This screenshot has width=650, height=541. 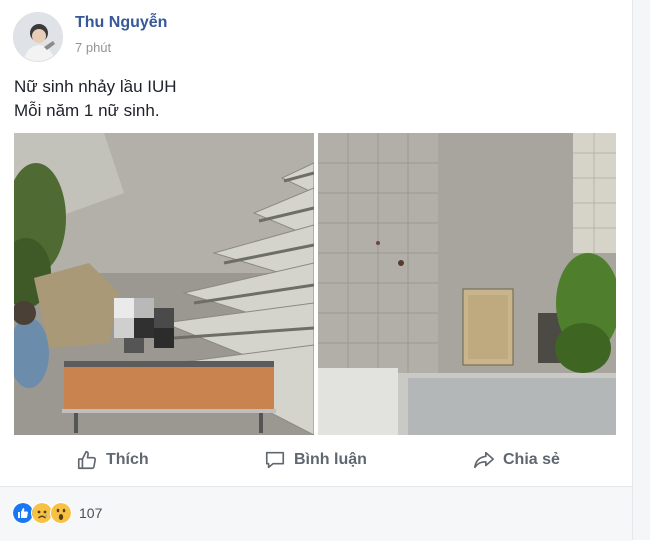 I want to click on comment-label: Bình luận, so click(x=330, y=459).